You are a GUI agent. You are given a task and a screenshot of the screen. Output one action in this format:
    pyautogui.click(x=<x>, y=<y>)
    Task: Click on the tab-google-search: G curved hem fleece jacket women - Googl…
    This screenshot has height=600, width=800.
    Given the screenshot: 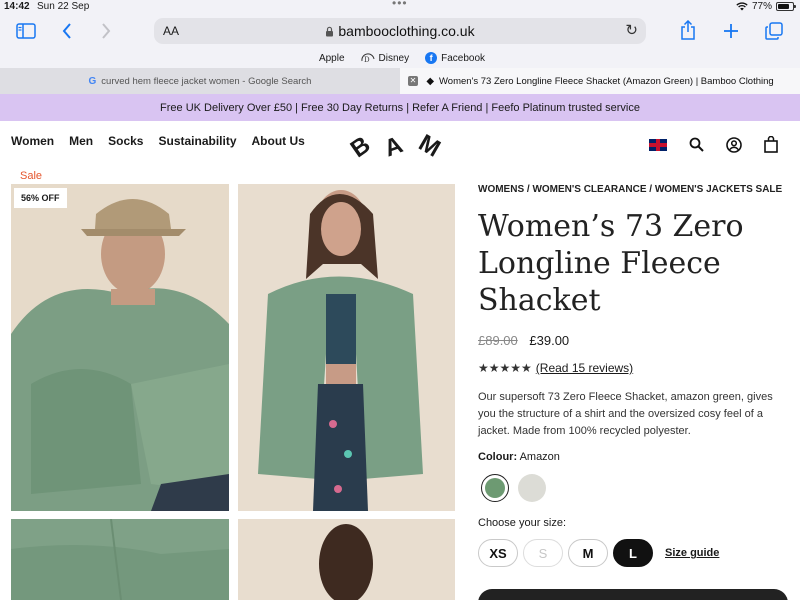 What is the action you would take?
    pyautogui.click(x=200, y=81)
    